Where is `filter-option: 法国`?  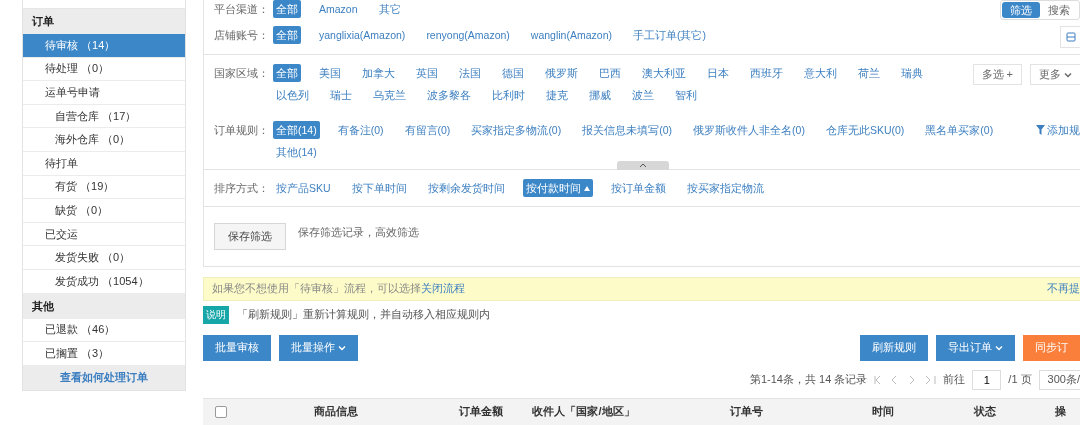 filter-option: 法国 is located at coordinates (470, 73).